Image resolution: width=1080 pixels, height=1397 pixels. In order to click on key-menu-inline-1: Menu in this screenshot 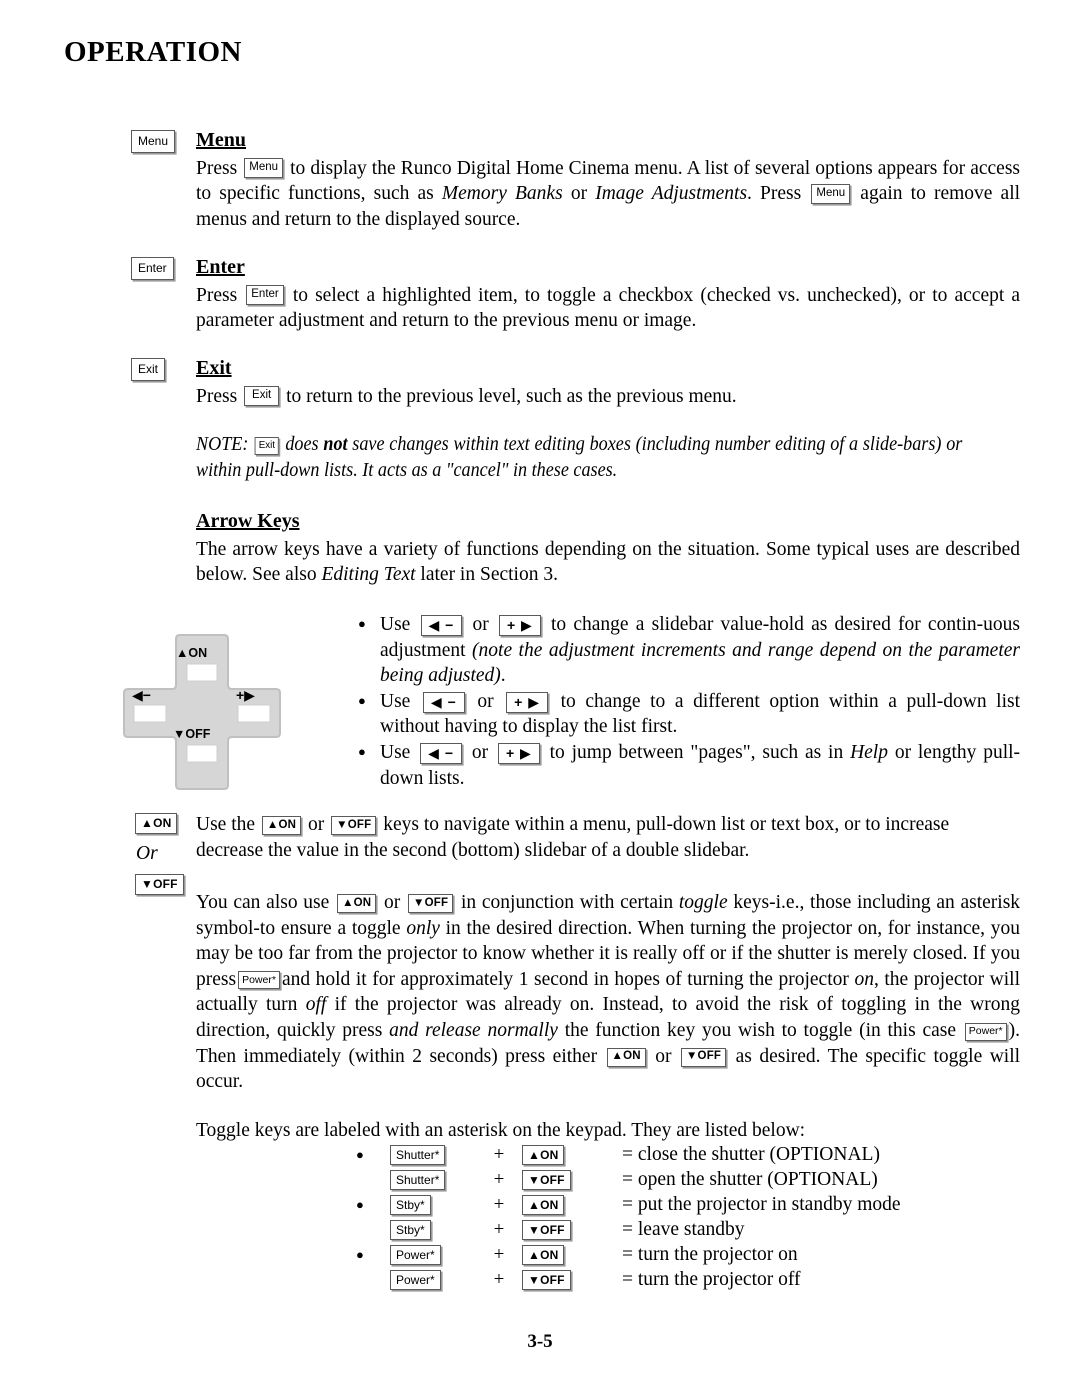, I will do `click(264, 168)`.